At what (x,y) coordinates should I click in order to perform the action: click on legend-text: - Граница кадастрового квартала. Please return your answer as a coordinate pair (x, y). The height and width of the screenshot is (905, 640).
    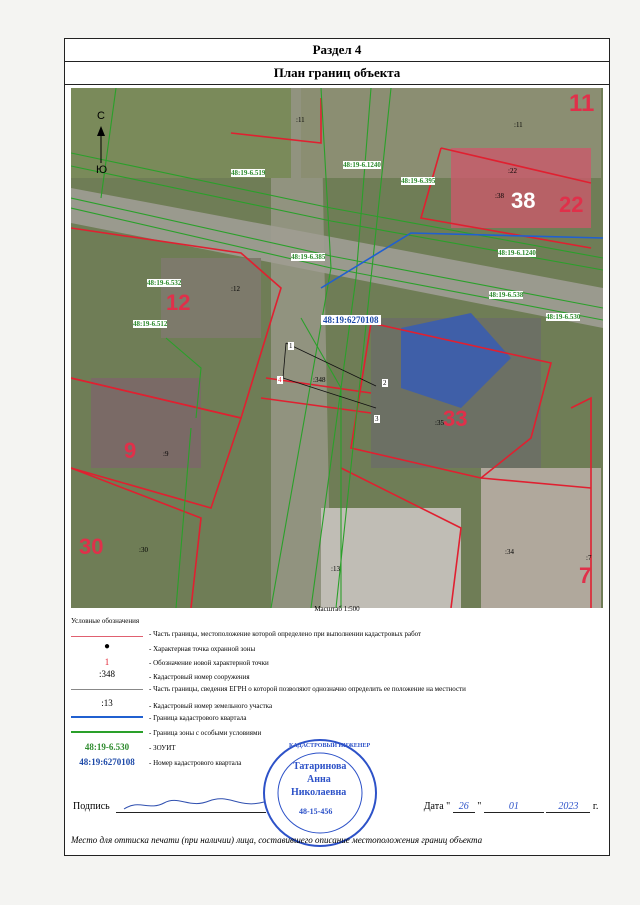
    Looking at the image, I should click on (198, 718).